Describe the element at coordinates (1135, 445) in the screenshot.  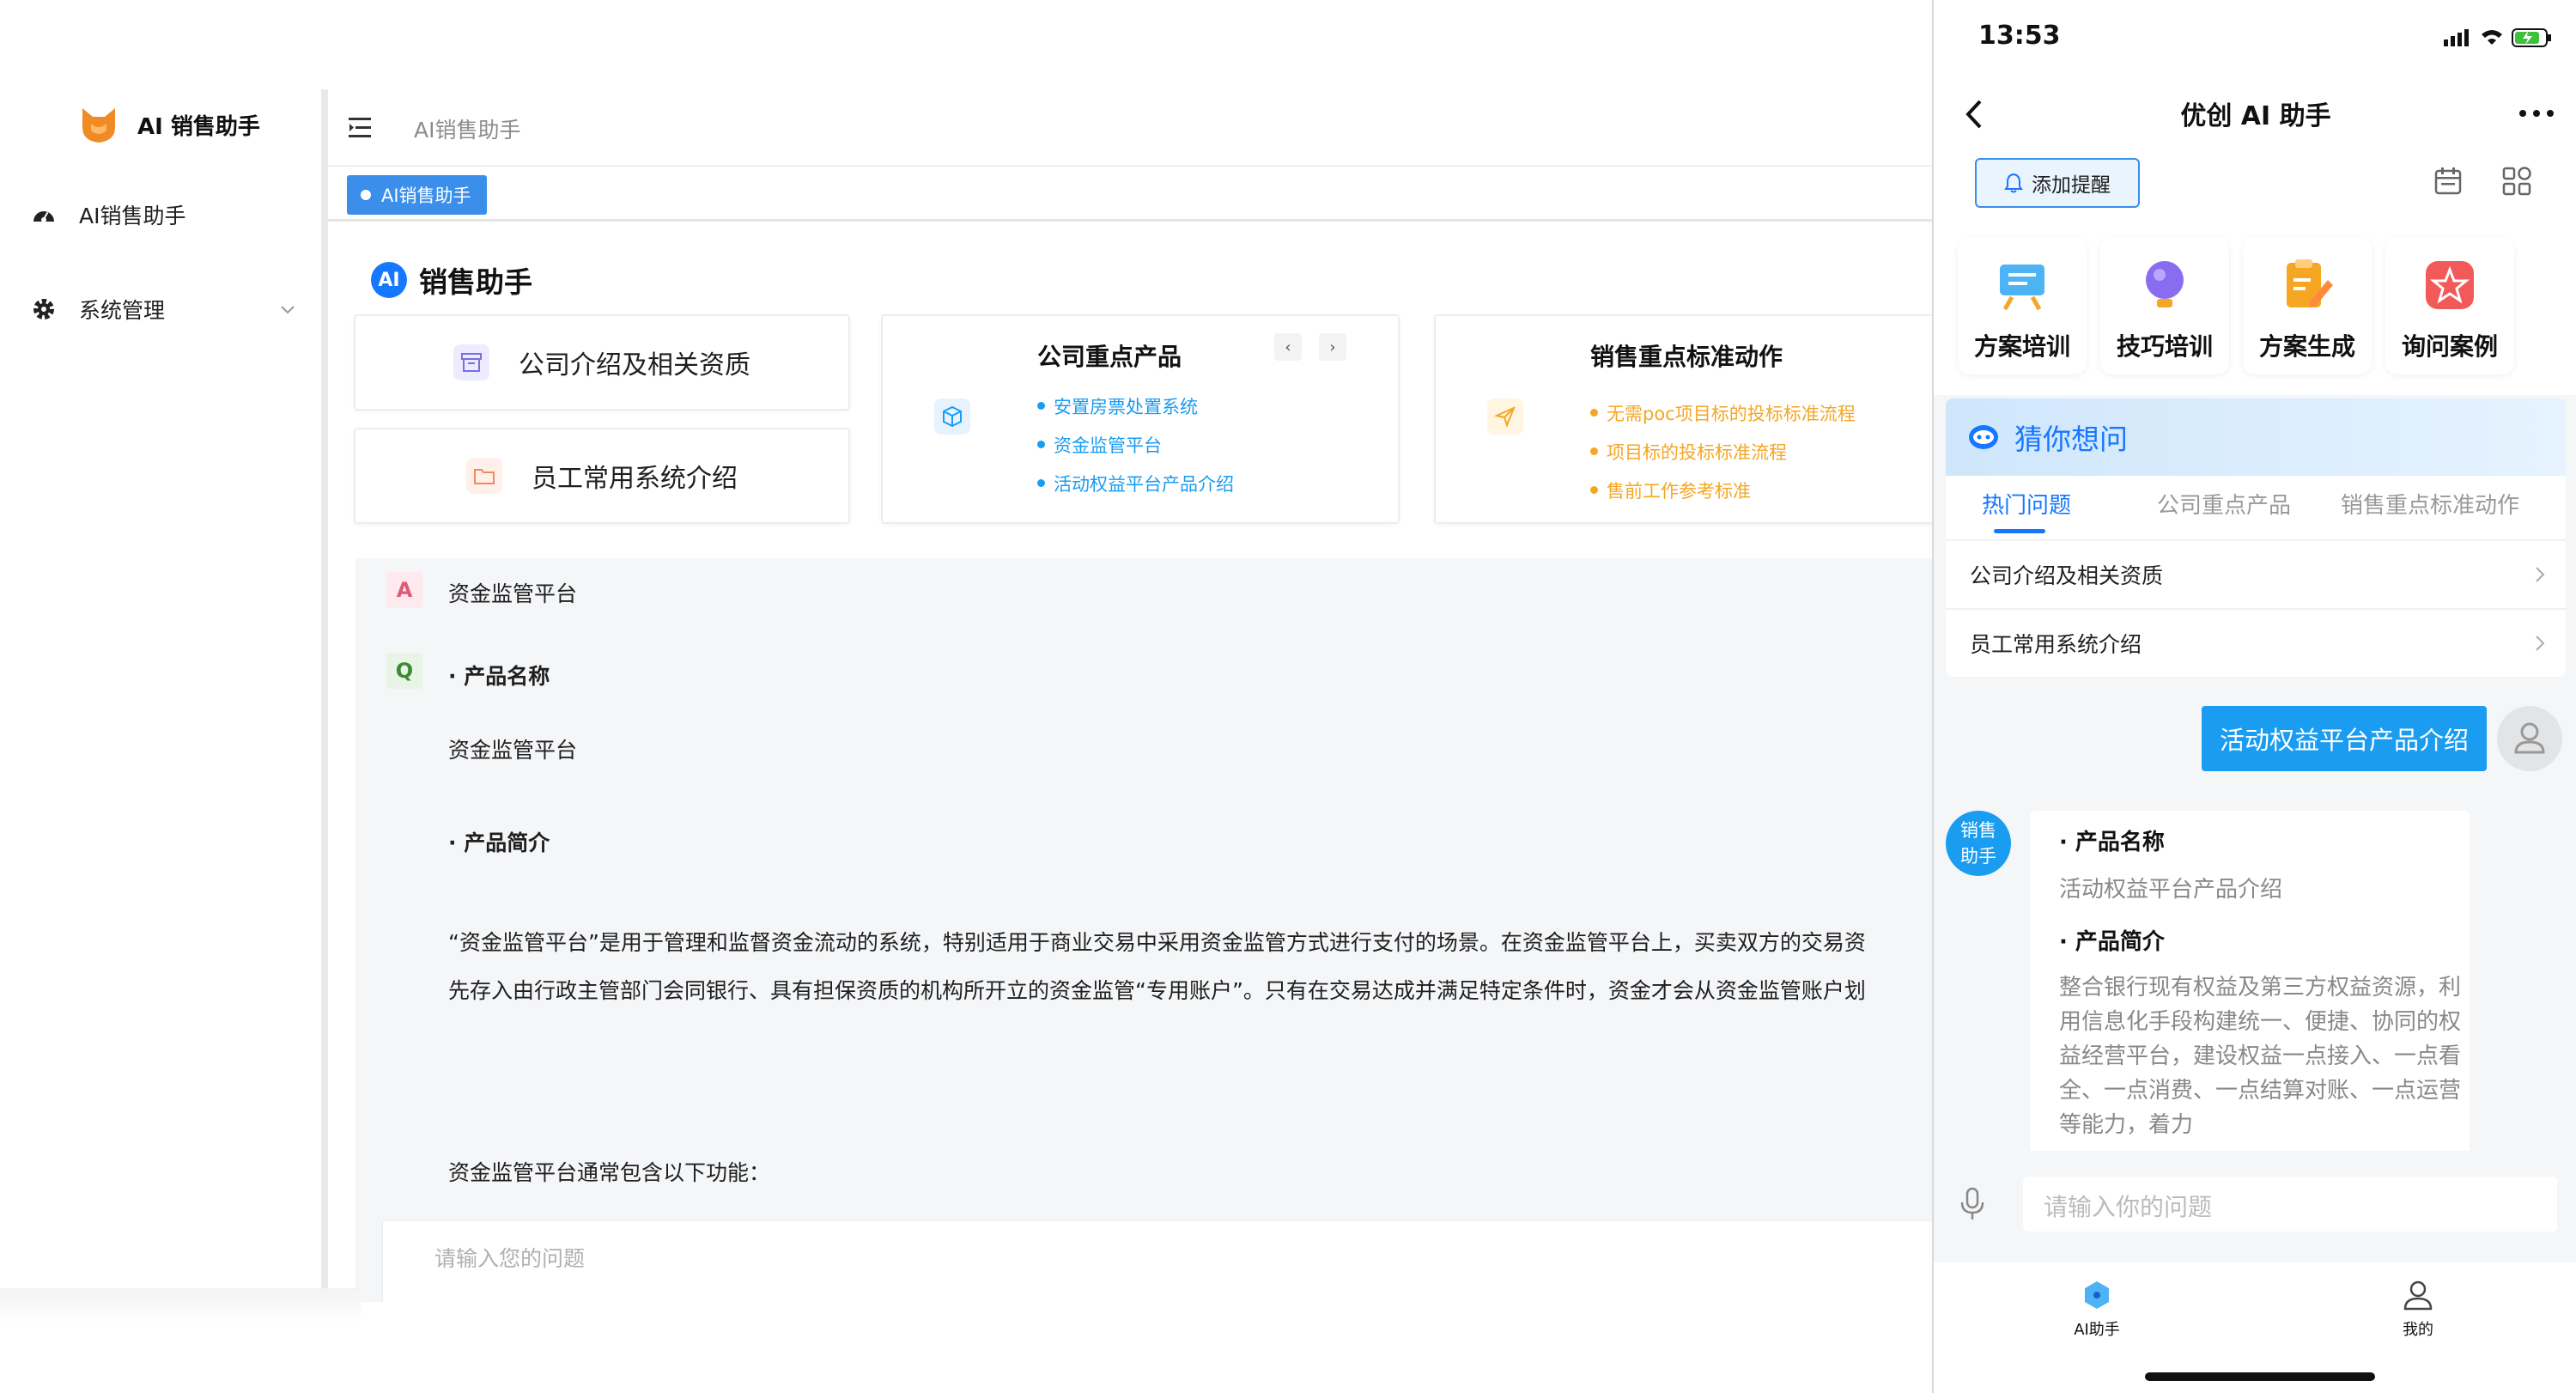
I see `list-item: 资金监管平台` at that location.